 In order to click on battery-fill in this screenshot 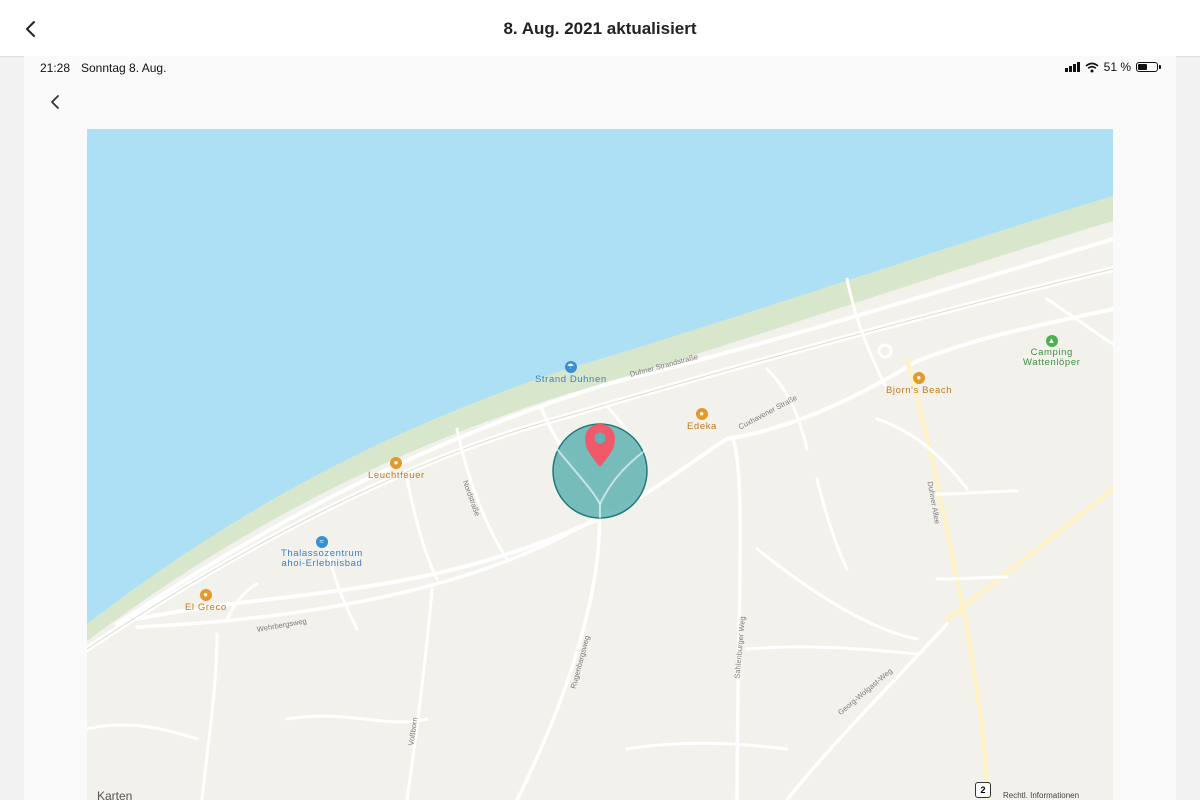, I will do `click(1143, 67)`.